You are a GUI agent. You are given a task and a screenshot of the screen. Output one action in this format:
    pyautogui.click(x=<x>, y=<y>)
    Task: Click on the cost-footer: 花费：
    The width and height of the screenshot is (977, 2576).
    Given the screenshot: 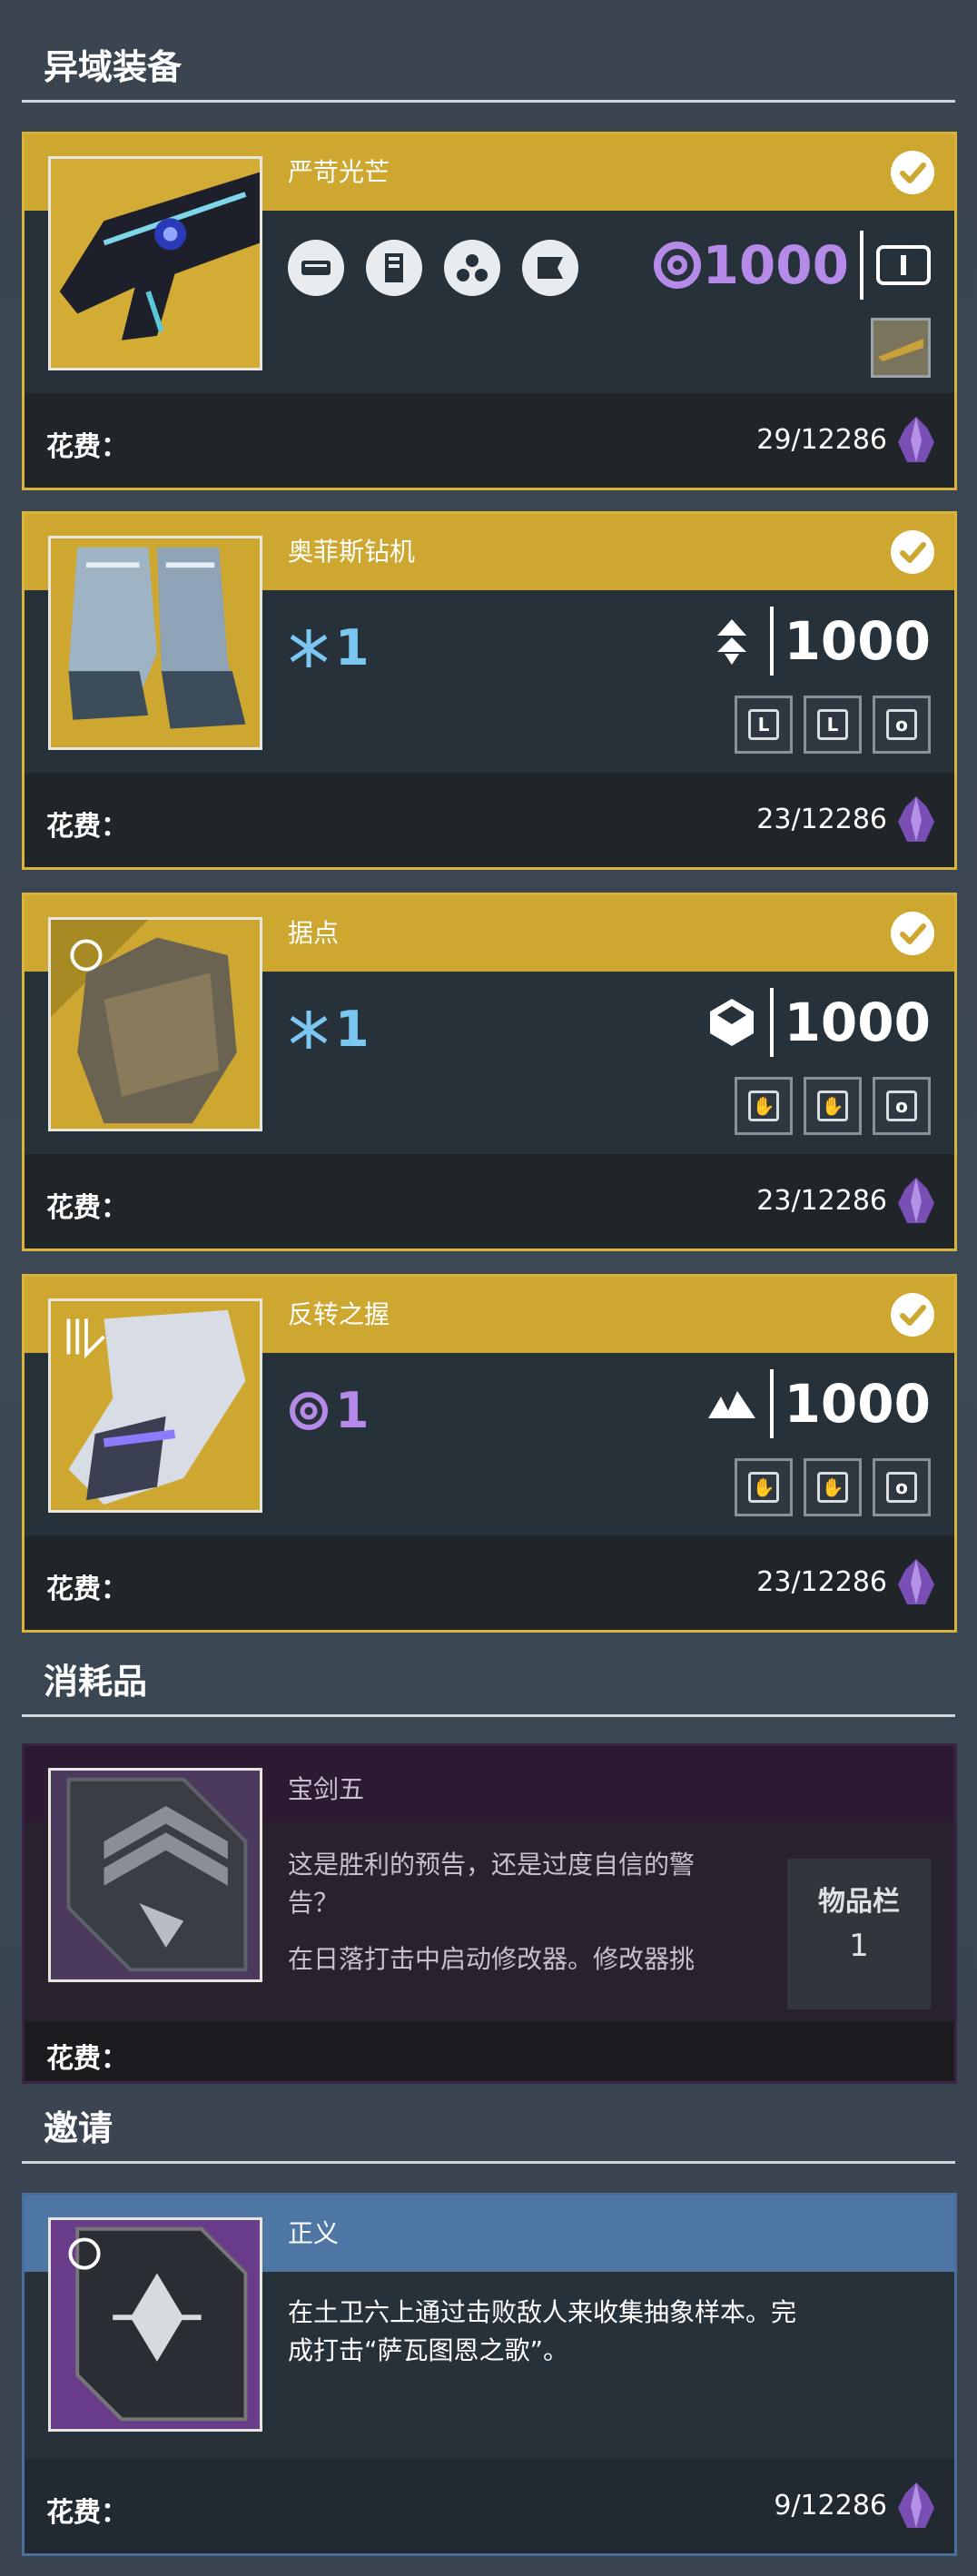 What is the action you would take?
    pyautogui.click(x=489, y=2051)
    